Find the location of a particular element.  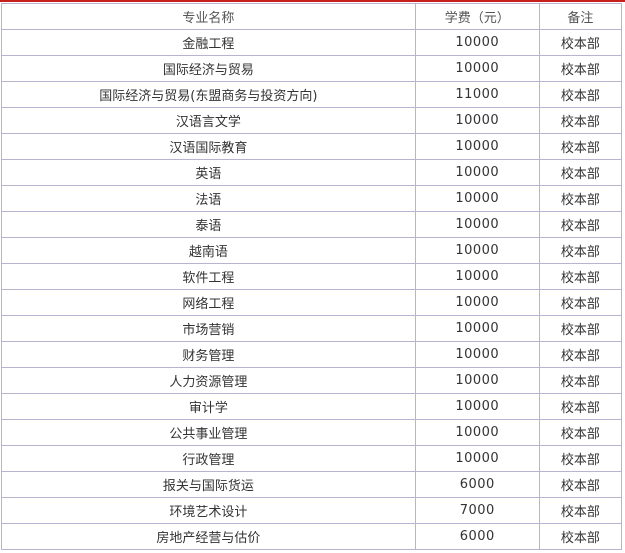

table-row: 人力资源管理 10000 校本部 is located at coordinates (312, 380).